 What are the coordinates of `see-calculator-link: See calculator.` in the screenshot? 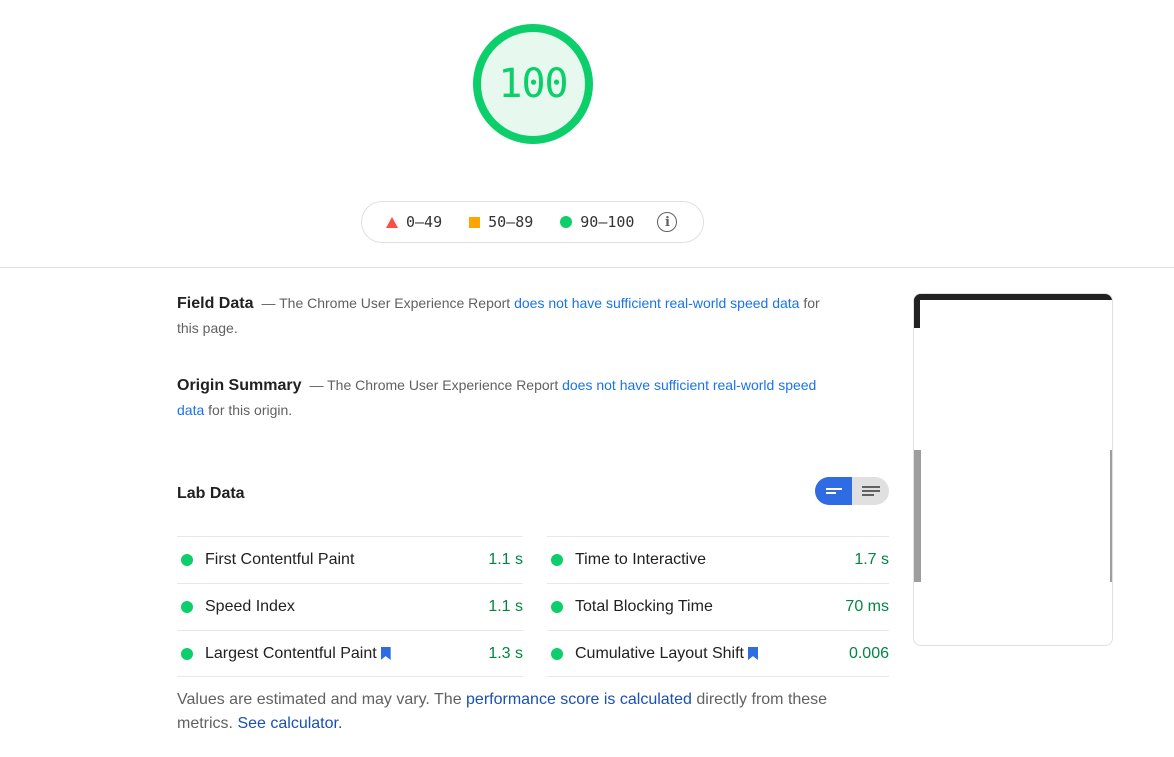 It's located at (289, 723).